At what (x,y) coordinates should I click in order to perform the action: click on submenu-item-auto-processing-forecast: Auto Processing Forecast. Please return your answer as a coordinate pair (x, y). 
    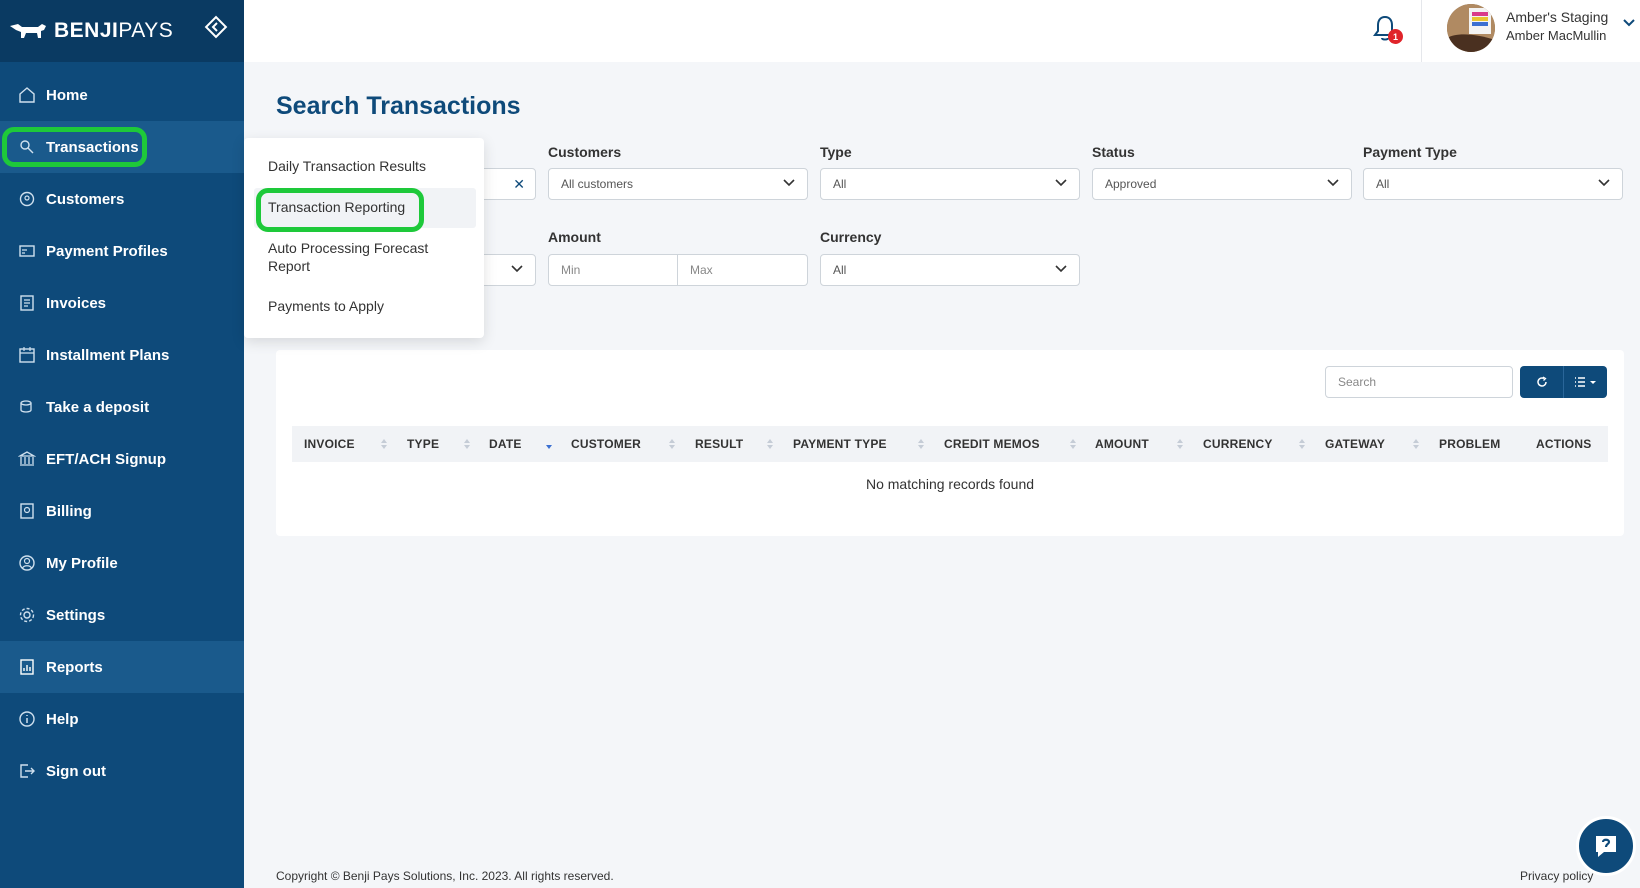
    Looking at the image, I should click on (348, 248).